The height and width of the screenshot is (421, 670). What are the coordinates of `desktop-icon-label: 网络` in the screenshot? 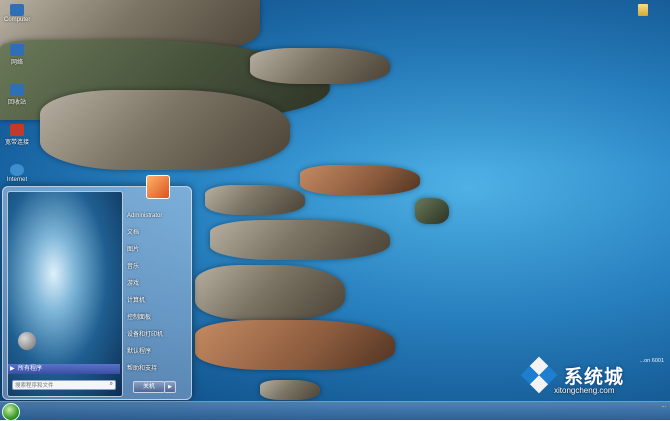 It's located at (16, 63).